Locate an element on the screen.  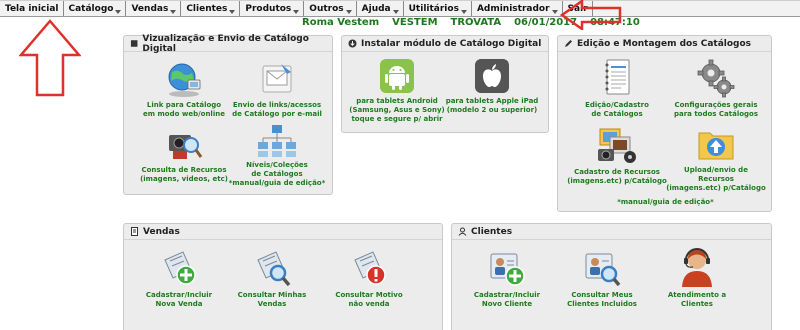
menu-label: Ajuda is located at coordinates (376, 8).